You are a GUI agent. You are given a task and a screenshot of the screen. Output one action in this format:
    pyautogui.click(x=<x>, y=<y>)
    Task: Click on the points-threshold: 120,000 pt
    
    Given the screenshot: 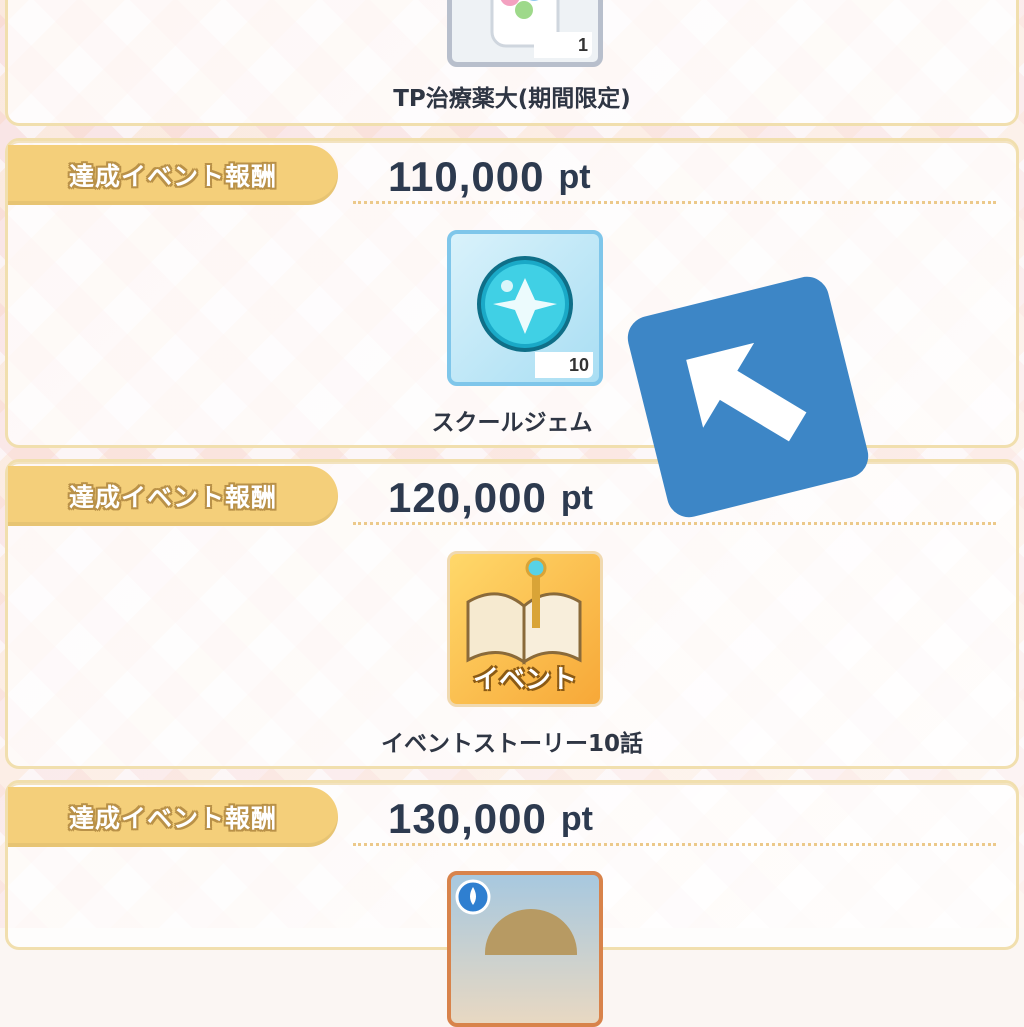 What is the action you would take?
    pyautogui.click(x=490, y=498)
    